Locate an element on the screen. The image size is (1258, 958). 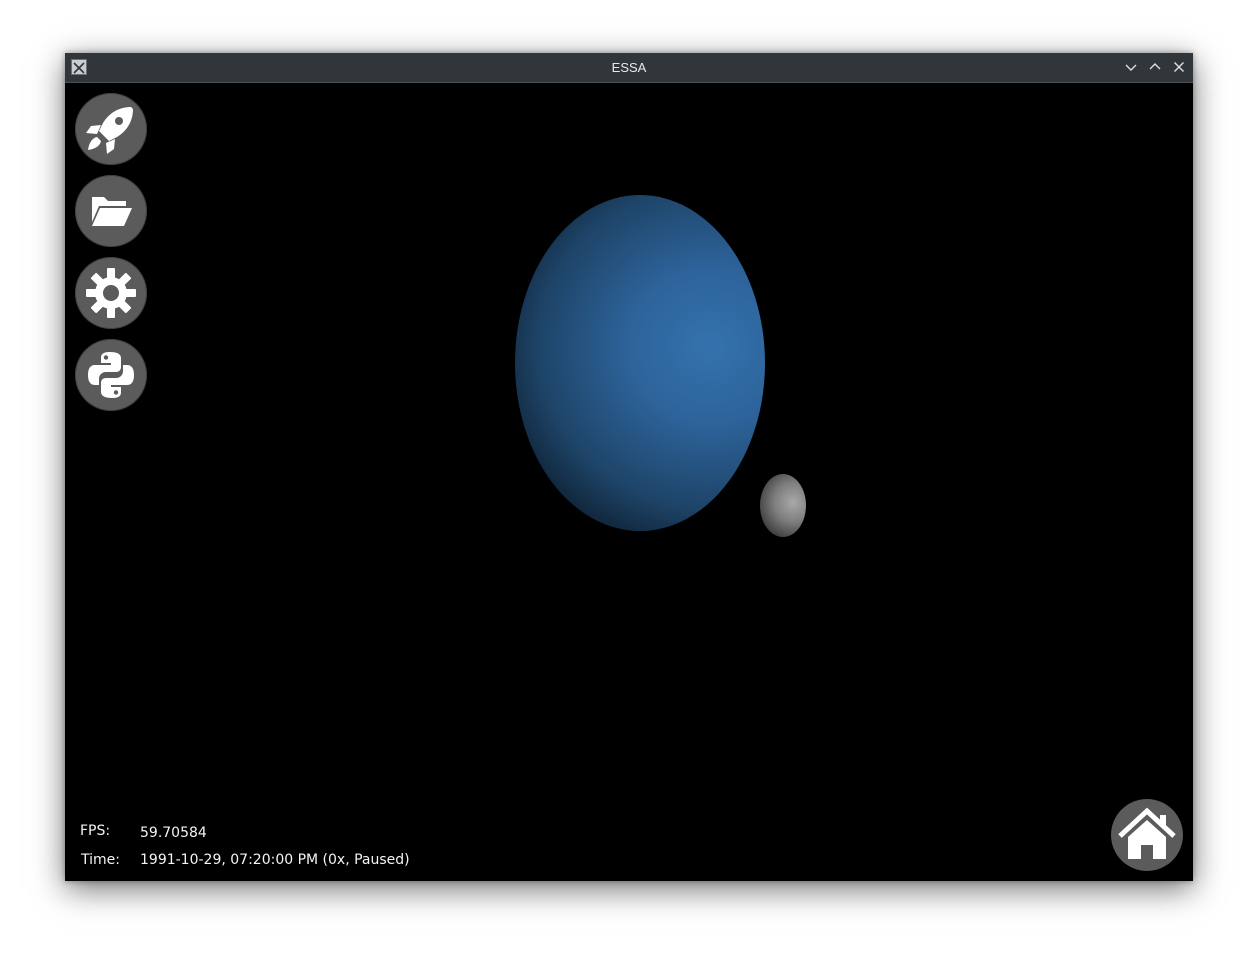
python-console-button is located at coordinates (111, 375).